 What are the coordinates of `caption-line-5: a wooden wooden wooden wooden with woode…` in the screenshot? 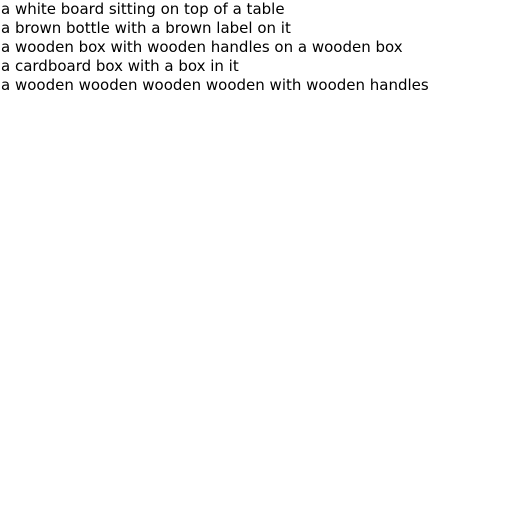 It's located at (215, 85).